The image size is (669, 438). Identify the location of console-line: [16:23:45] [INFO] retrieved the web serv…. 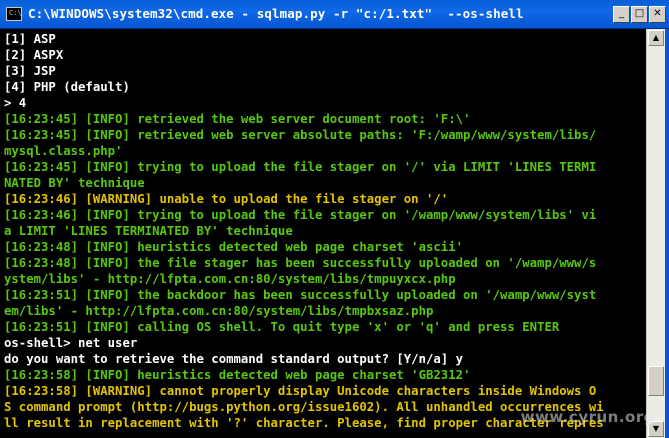
(237, 119).